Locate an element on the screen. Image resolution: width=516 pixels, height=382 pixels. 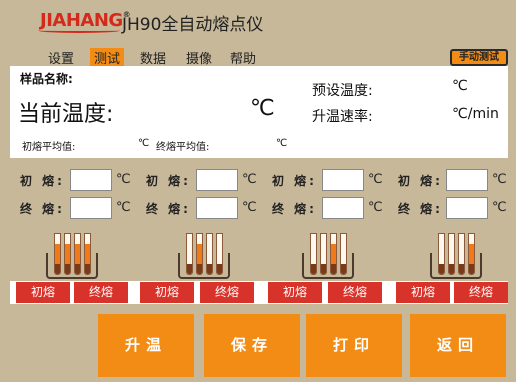
ch1-initial-unit: ℃ is located at coordinates (123, 179).